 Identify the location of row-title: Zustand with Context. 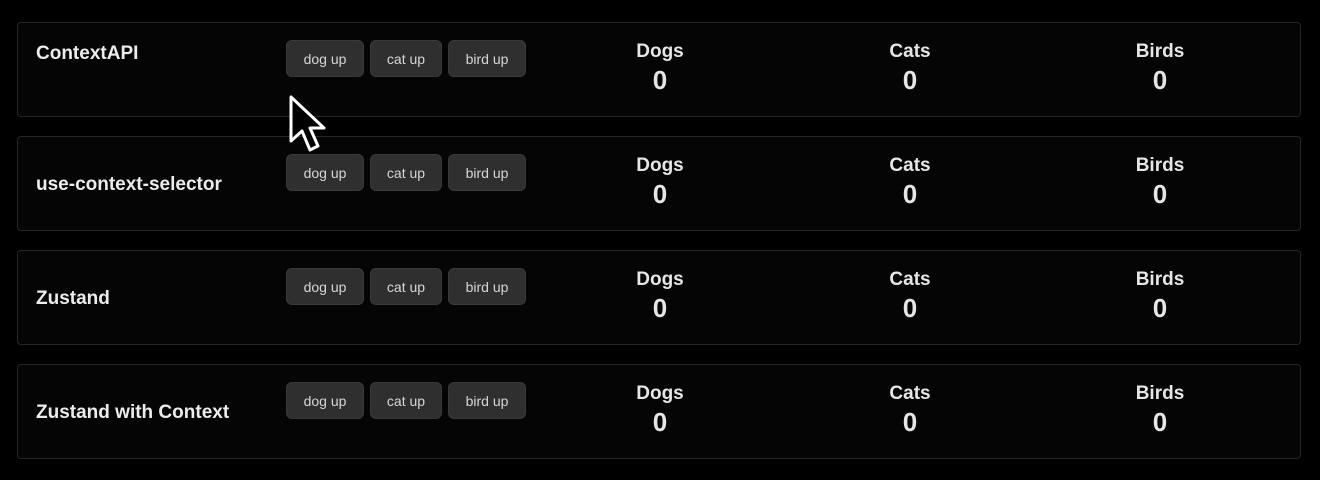
(133, 412).